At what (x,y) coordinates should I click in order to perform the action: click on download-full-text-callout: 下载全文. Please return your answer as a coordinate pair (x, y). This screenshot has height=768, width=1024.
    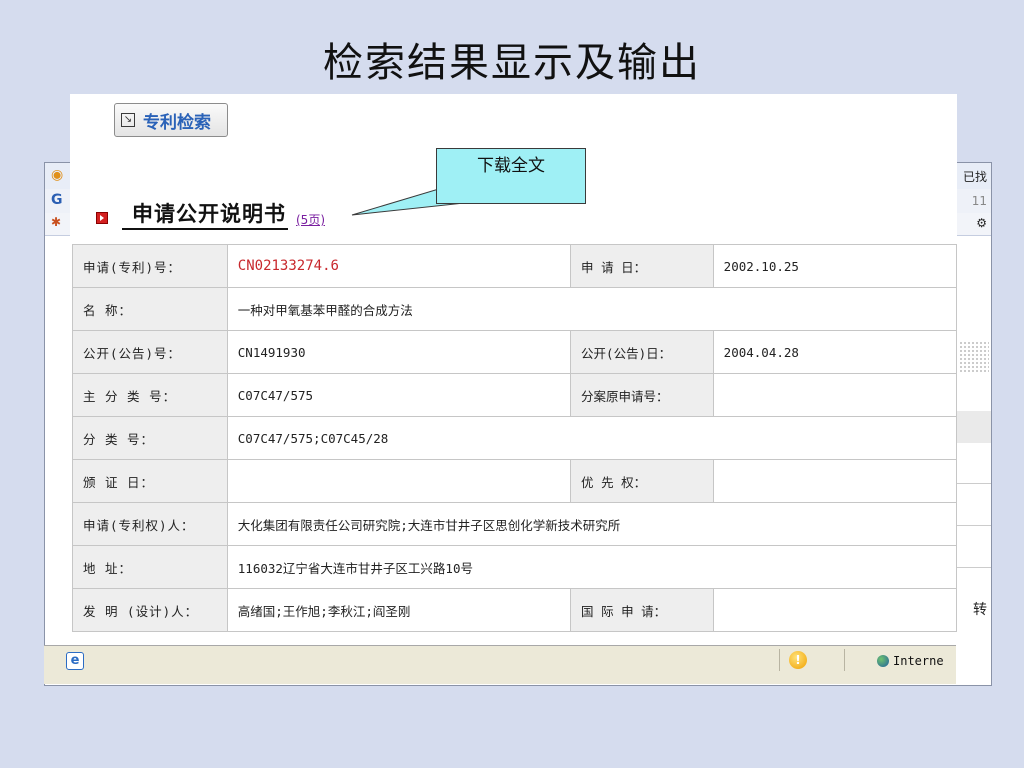
    Looking at the image, I should click on (511, 176).